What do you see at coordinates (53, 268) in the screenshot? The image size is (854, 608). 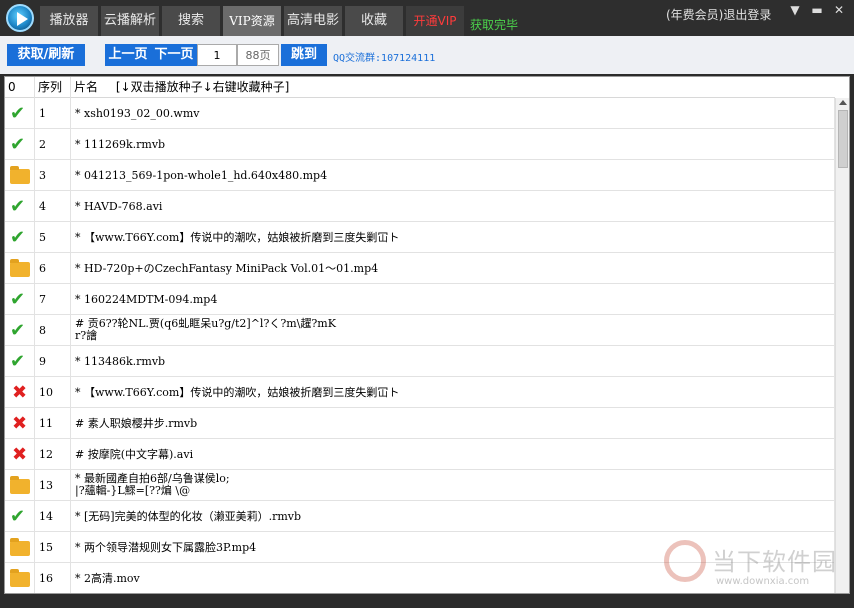 I see `row-seq: 6` at bounding box center [53, 268].